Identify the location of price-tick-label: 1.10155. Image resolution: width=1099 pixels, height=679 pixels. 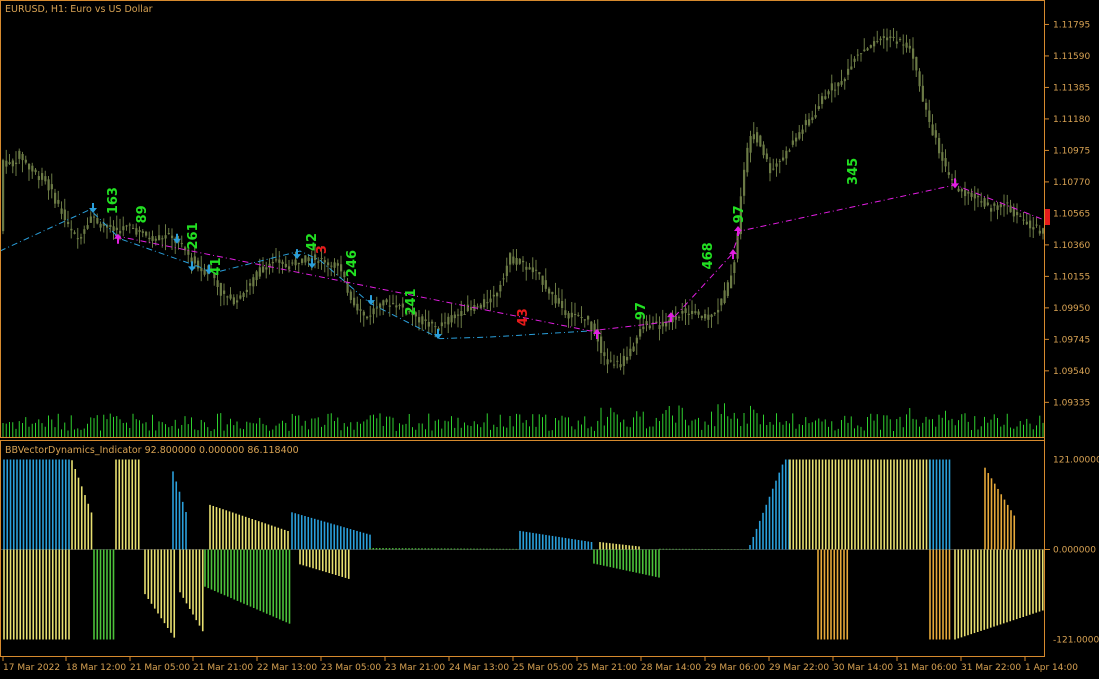
(1071, 277).